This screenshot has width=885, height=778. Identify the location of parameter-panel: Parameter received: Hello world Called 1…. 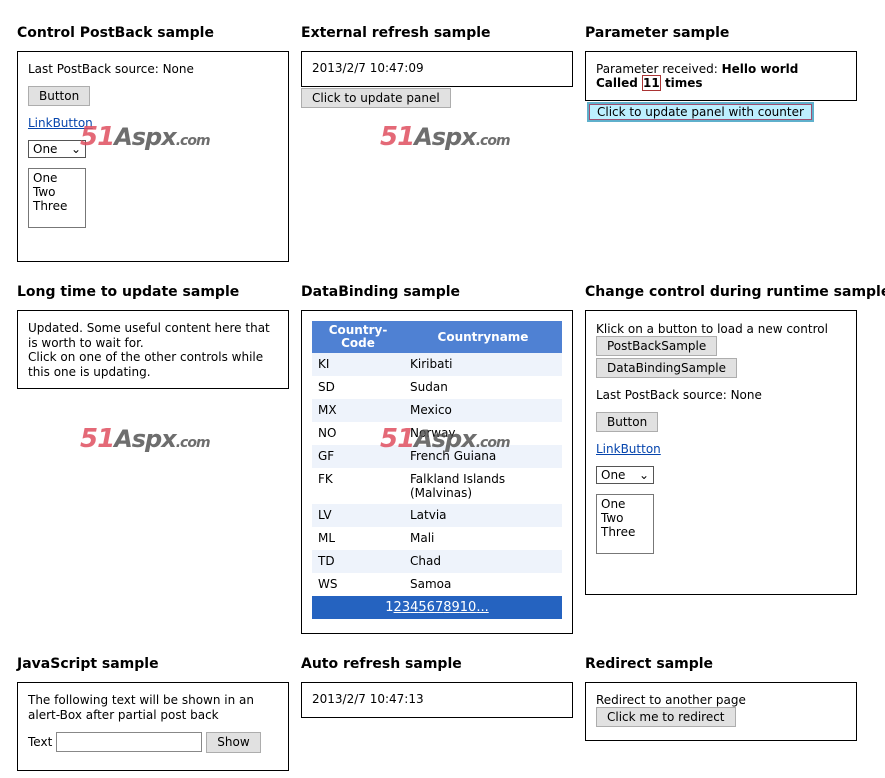
(721, 76).